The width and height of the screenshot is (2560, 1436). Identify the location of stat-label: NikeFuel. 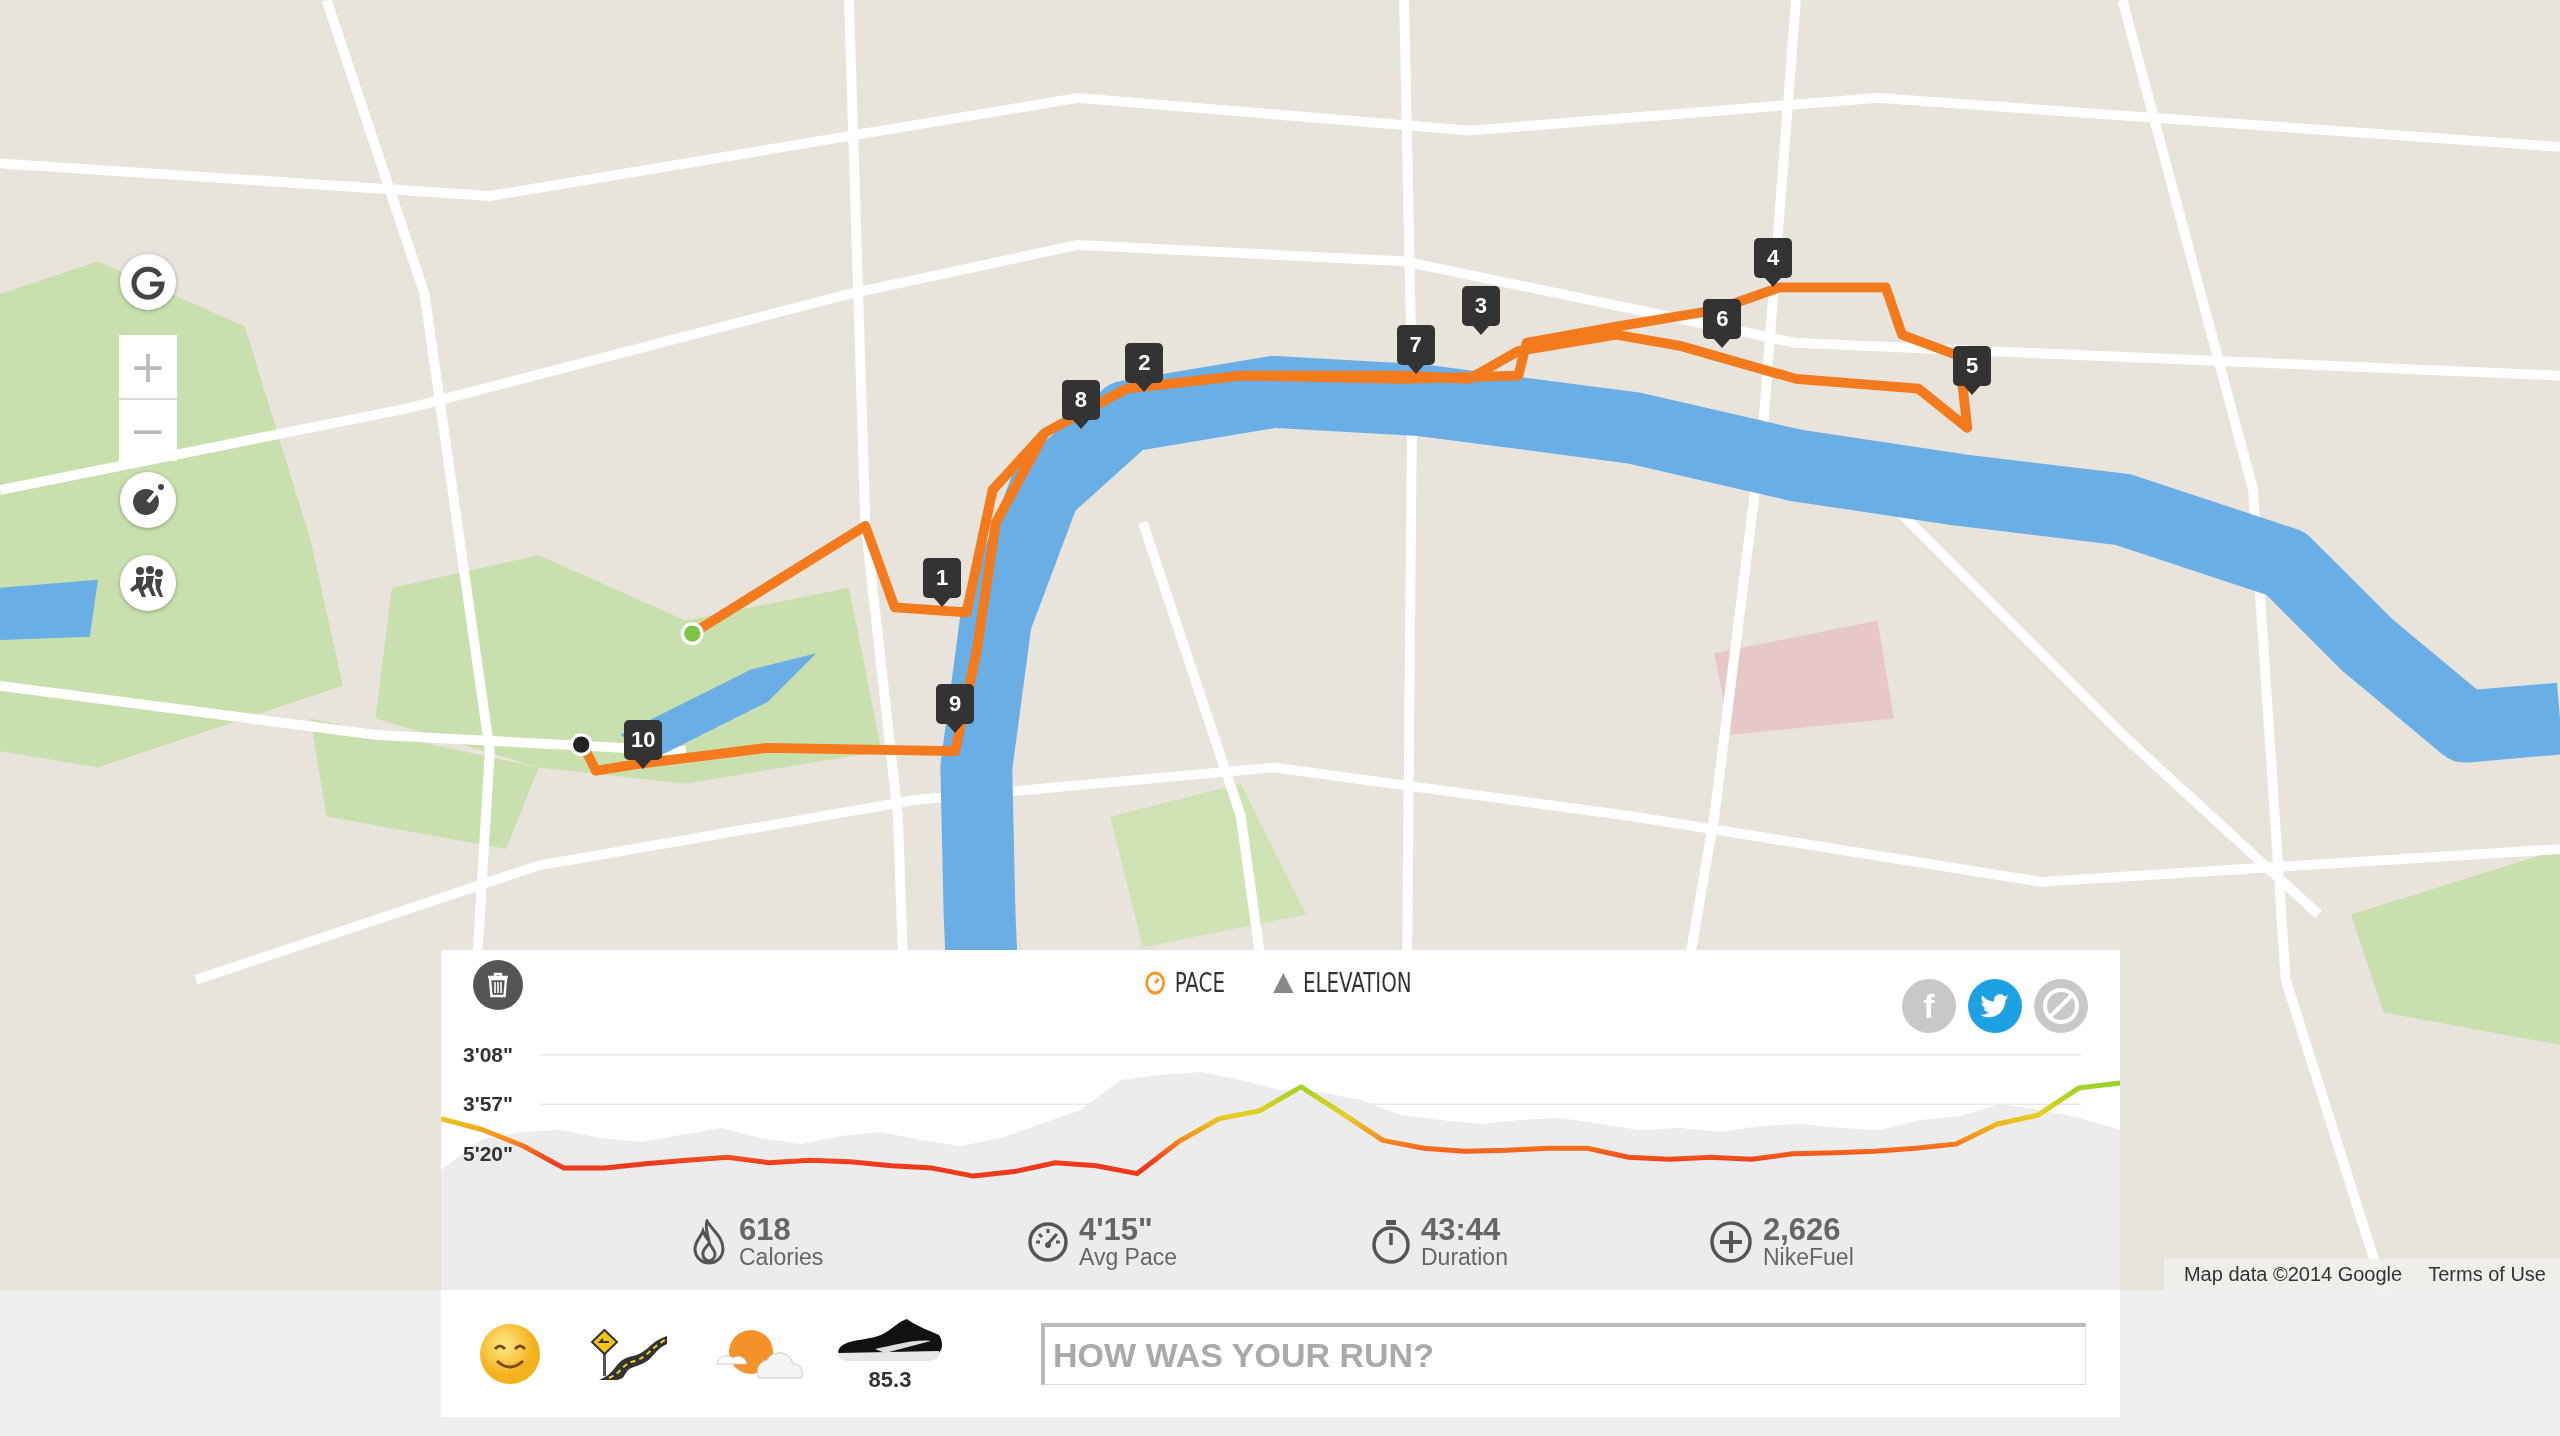
(1808, 1257).